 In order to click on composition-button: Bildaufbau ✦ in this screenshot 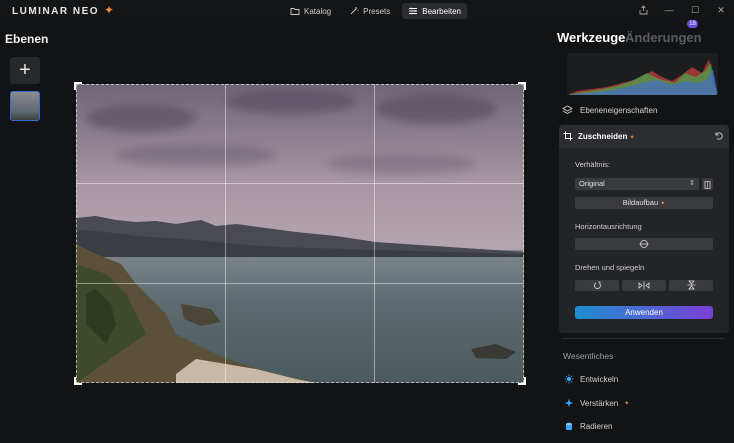, I will do `click(644, 203)`.